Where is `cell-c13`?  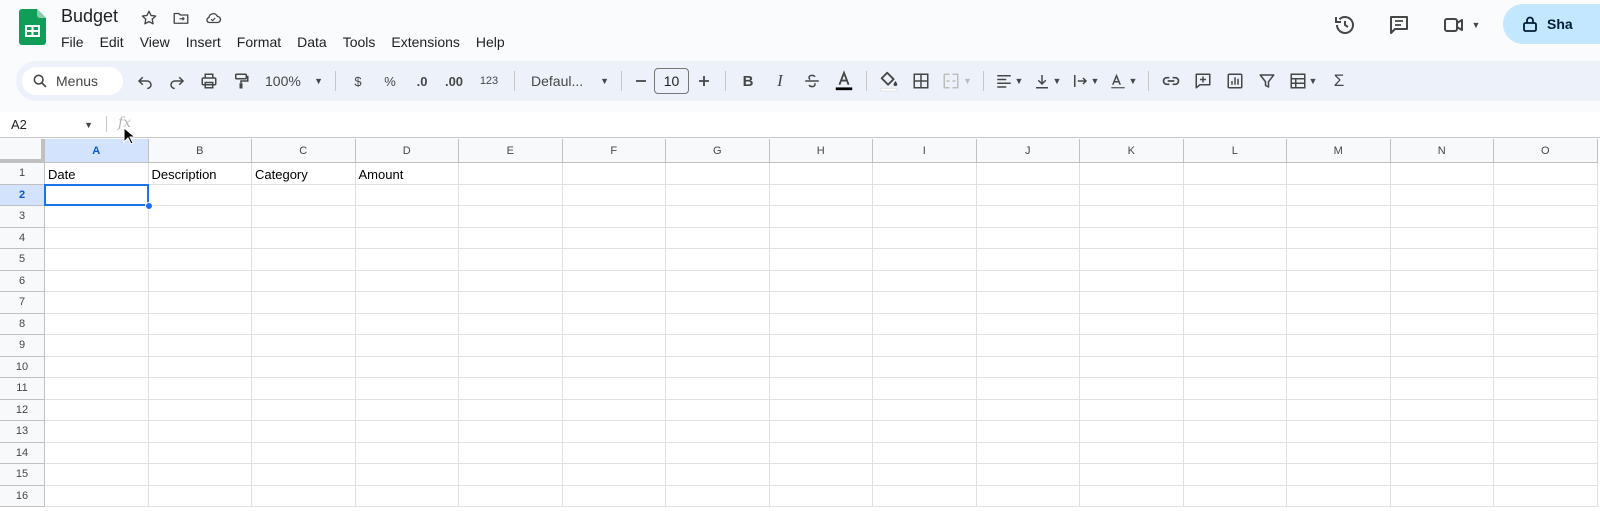 cell-c13 is located at coordinates (304, 432).